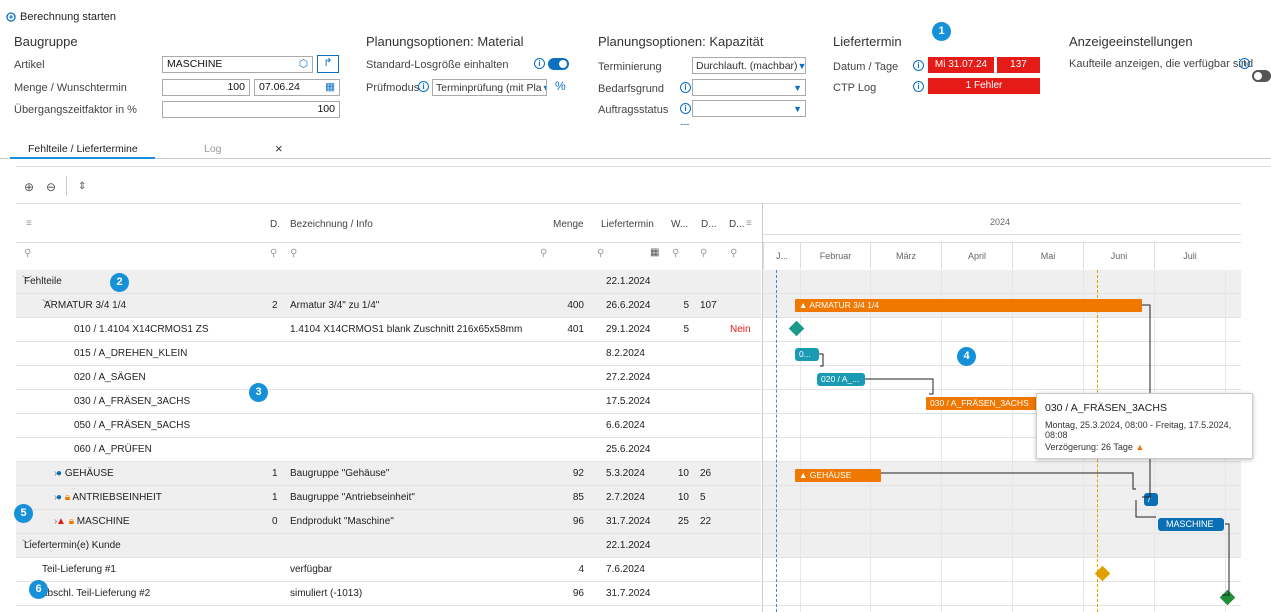  I want to click on col-d: D., so click(275, 224).